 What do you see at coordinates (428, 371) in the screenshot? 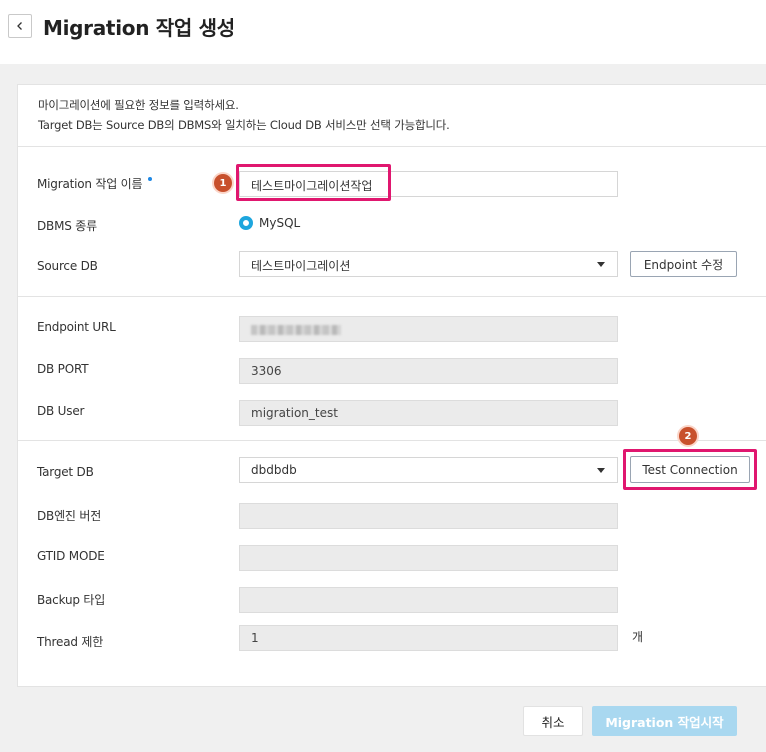
I see `db-port-field: 3306` at bounding box center [428, 371].